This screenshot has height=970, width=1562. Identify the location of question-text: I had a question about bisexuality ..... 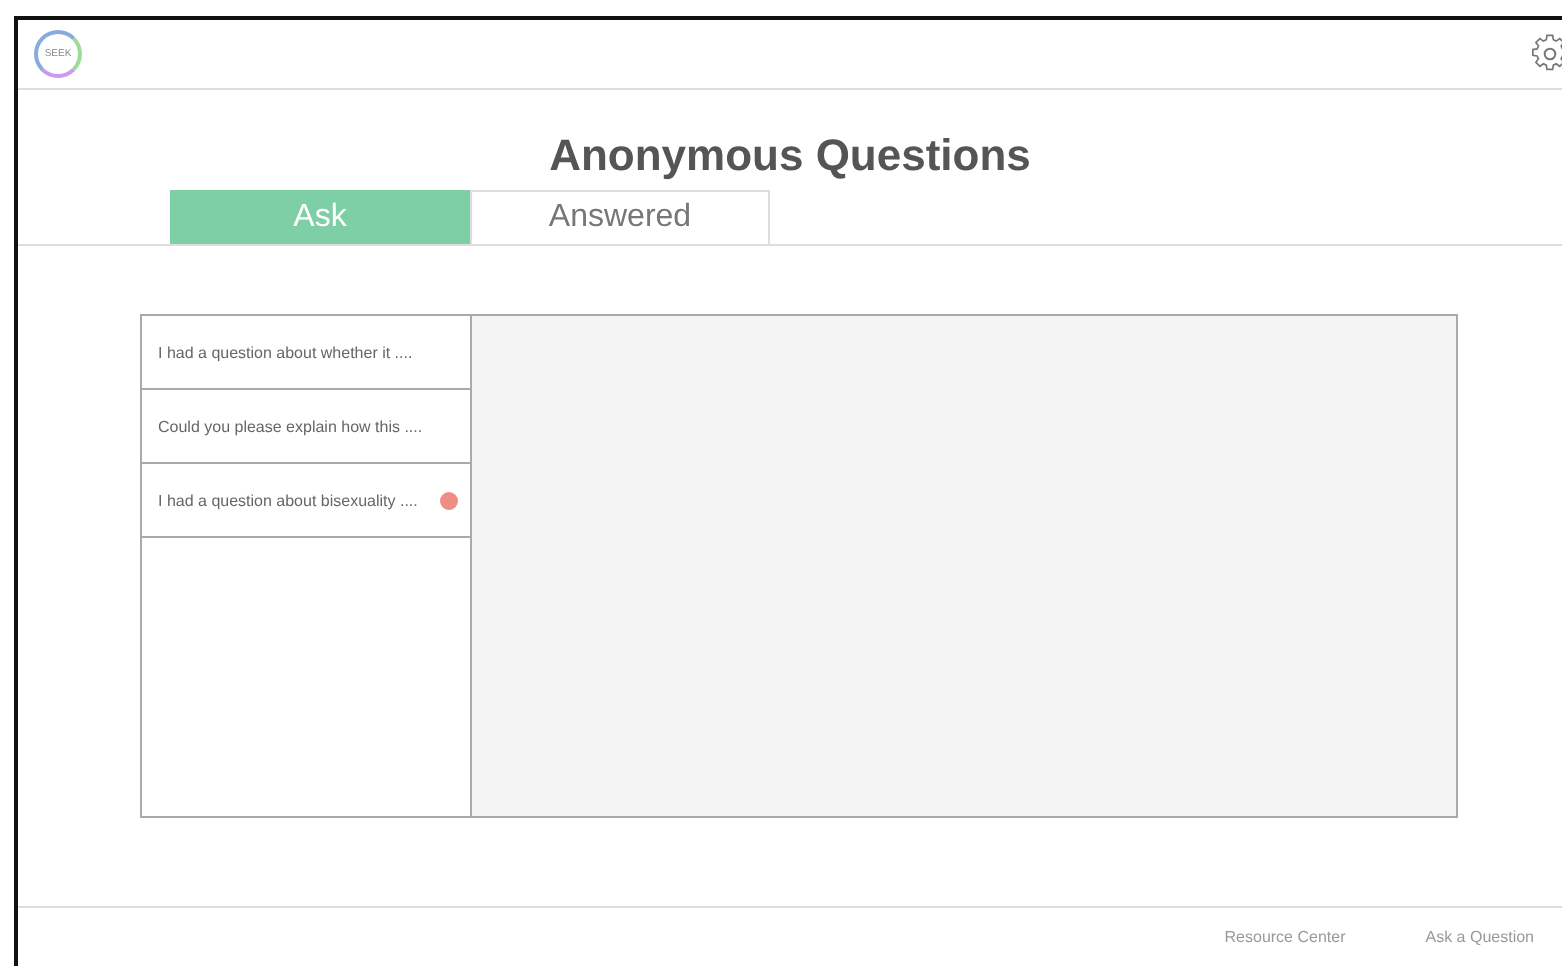
(288, 500).